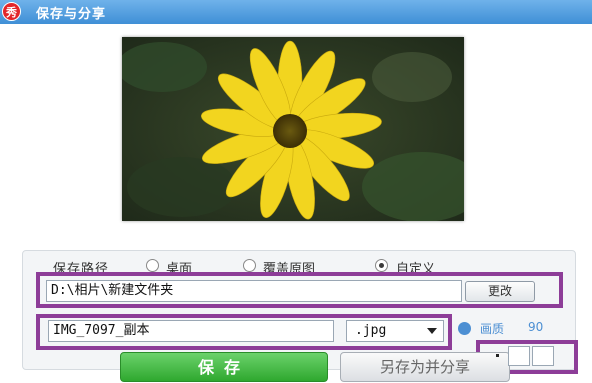  Describe the element at coordinates (249, 265) in the screenshot. I see `radio-overwrite` at that location.